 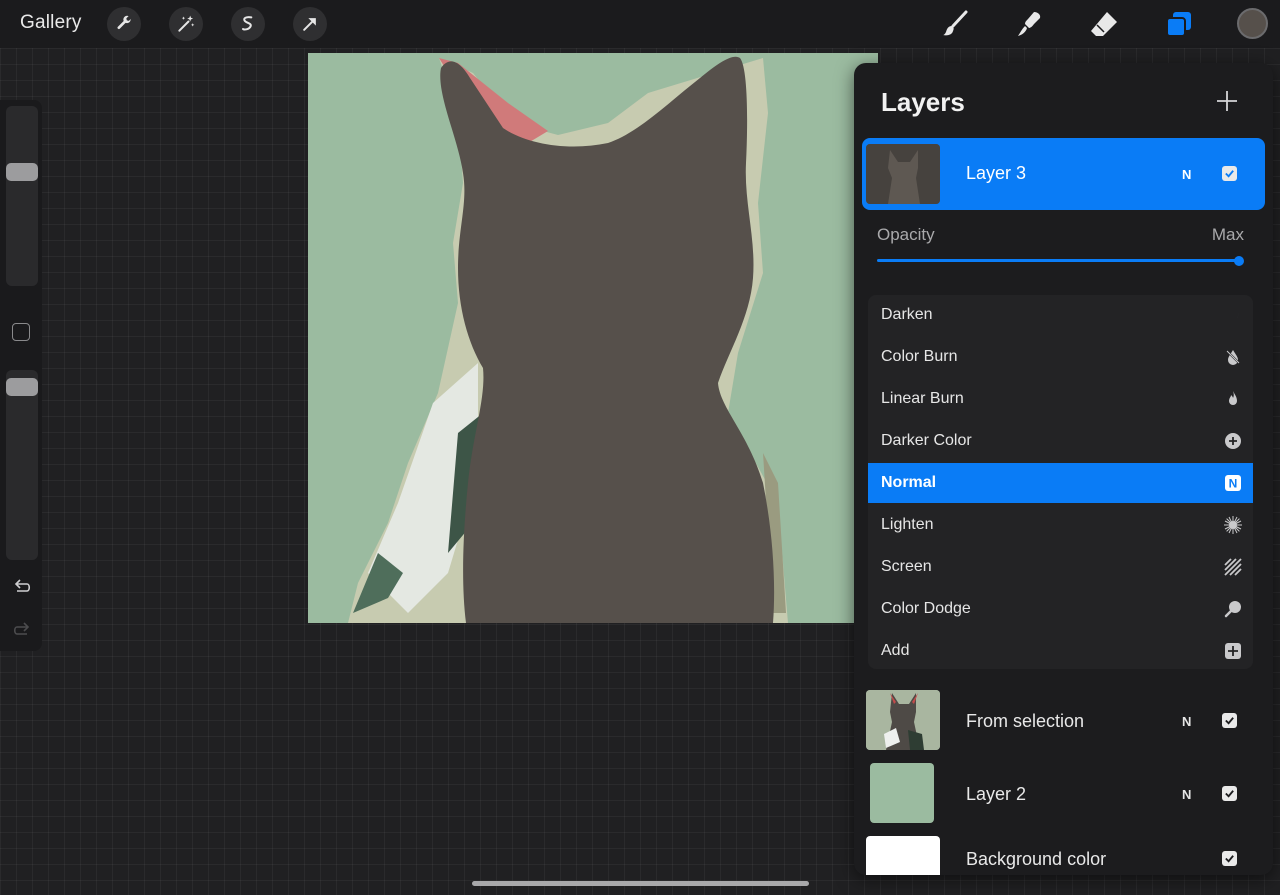 I want to click on brush-tool, so click(x=955, y=24).